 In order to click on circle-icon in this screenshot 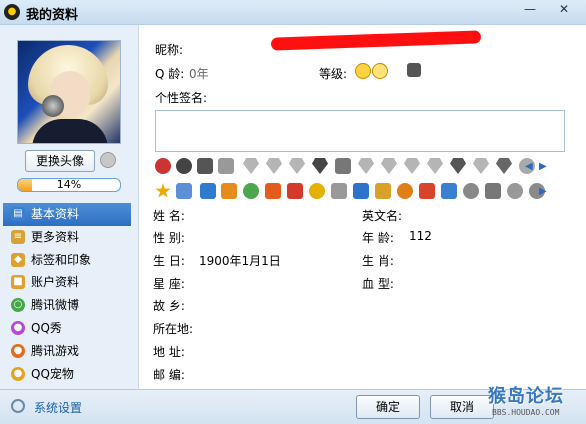, I will do `click(405, 191)`.